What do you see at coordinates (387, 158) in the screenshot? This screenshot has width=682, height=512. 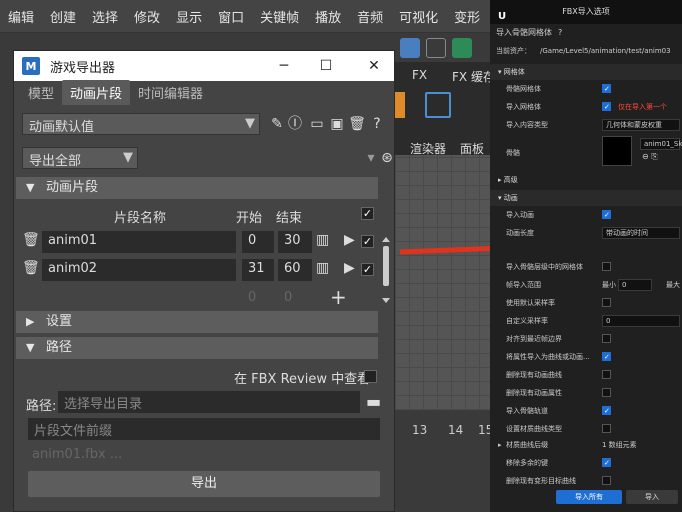 I see `globe-icon: ⊛` at bounding box center [387, 158].